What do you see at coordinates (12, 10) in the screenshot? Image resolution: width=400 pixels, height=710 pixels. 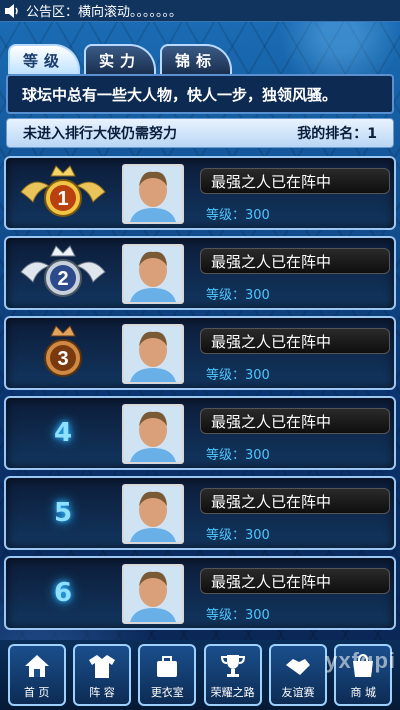 I see `speaker-icon` at bounding box center [12, 10].